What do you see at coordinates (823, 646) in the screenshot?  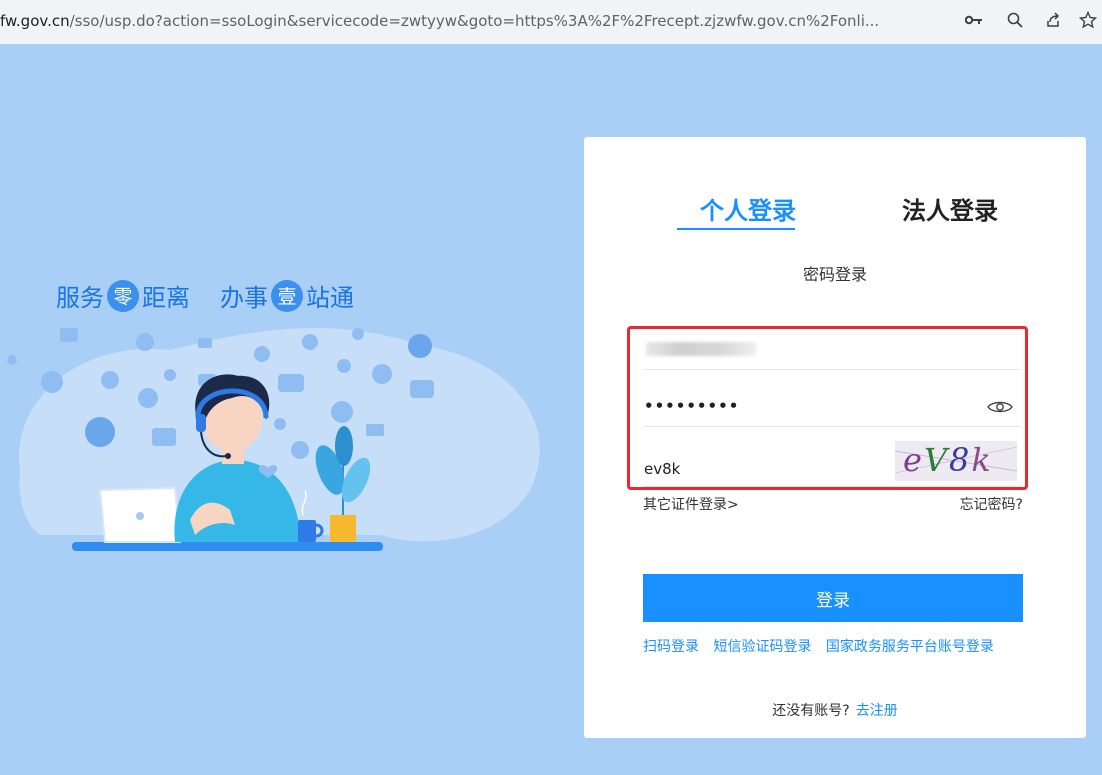 I see `alt-login-links: 扫码登录 短信验证码登录 国家政务服务平台账号登录` at bounding box center [823, 646].